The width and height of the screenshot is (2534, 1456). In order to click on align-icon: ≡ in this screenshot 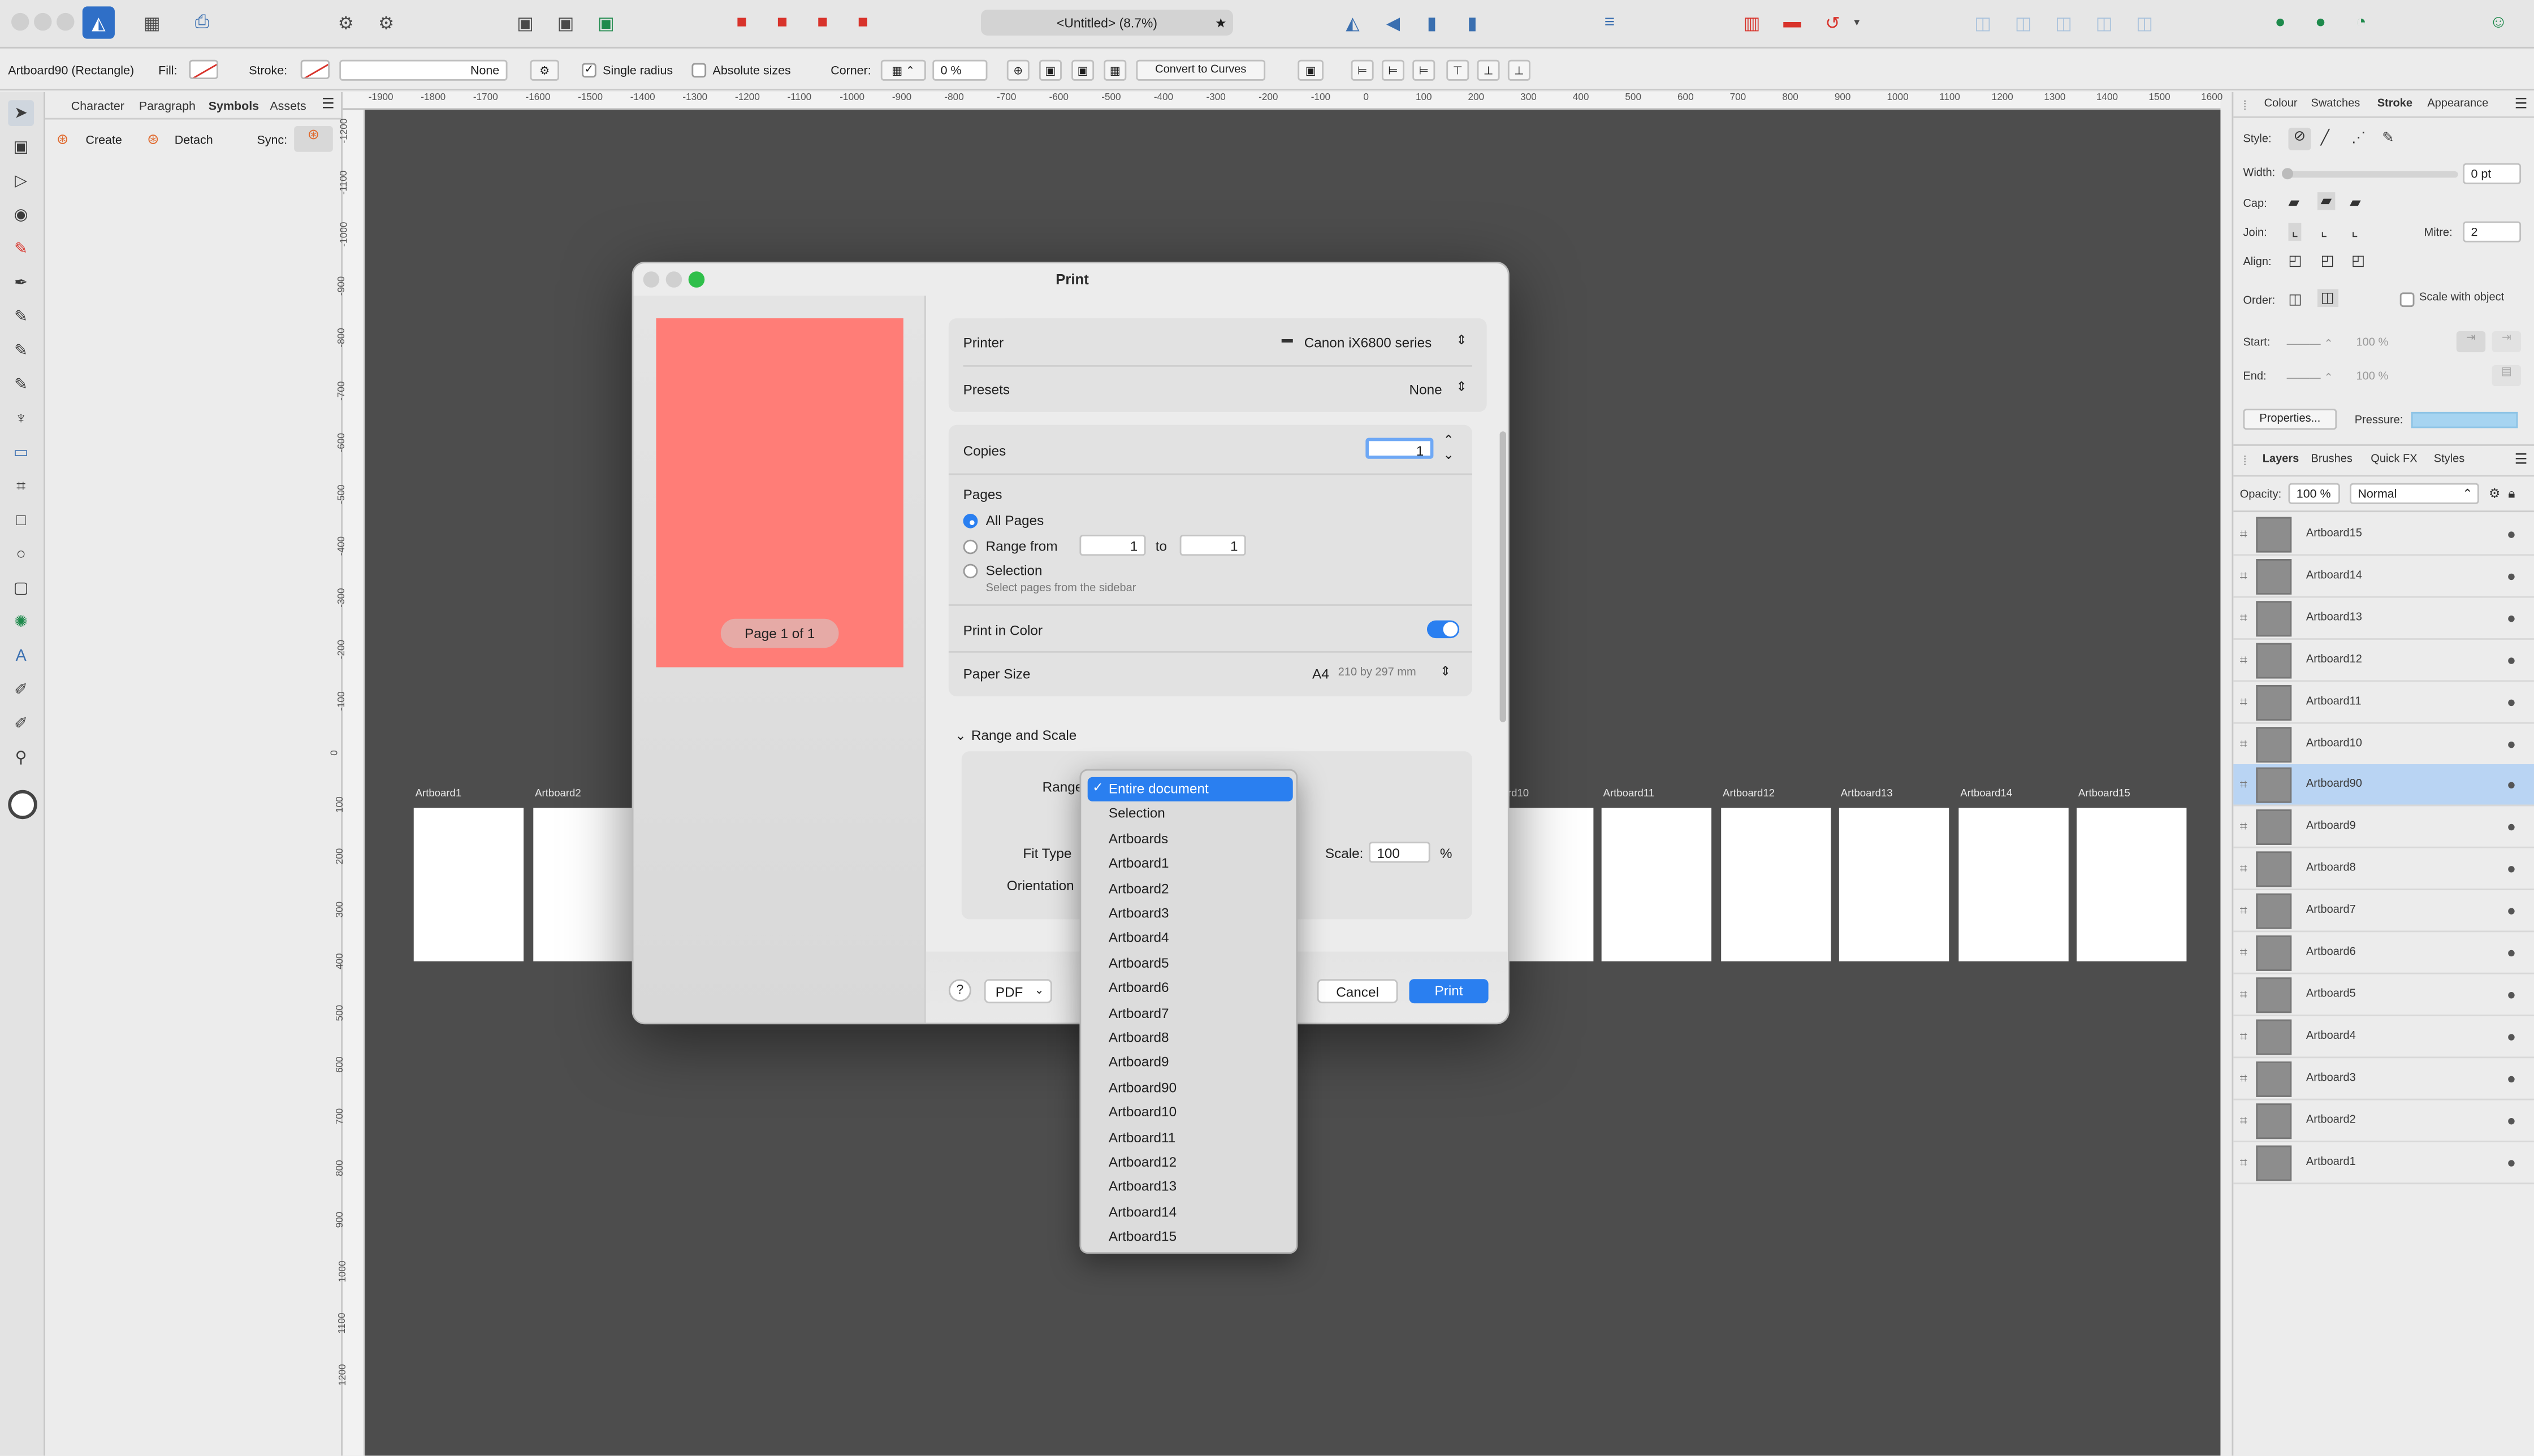, I will do `click(1609, 23)`.